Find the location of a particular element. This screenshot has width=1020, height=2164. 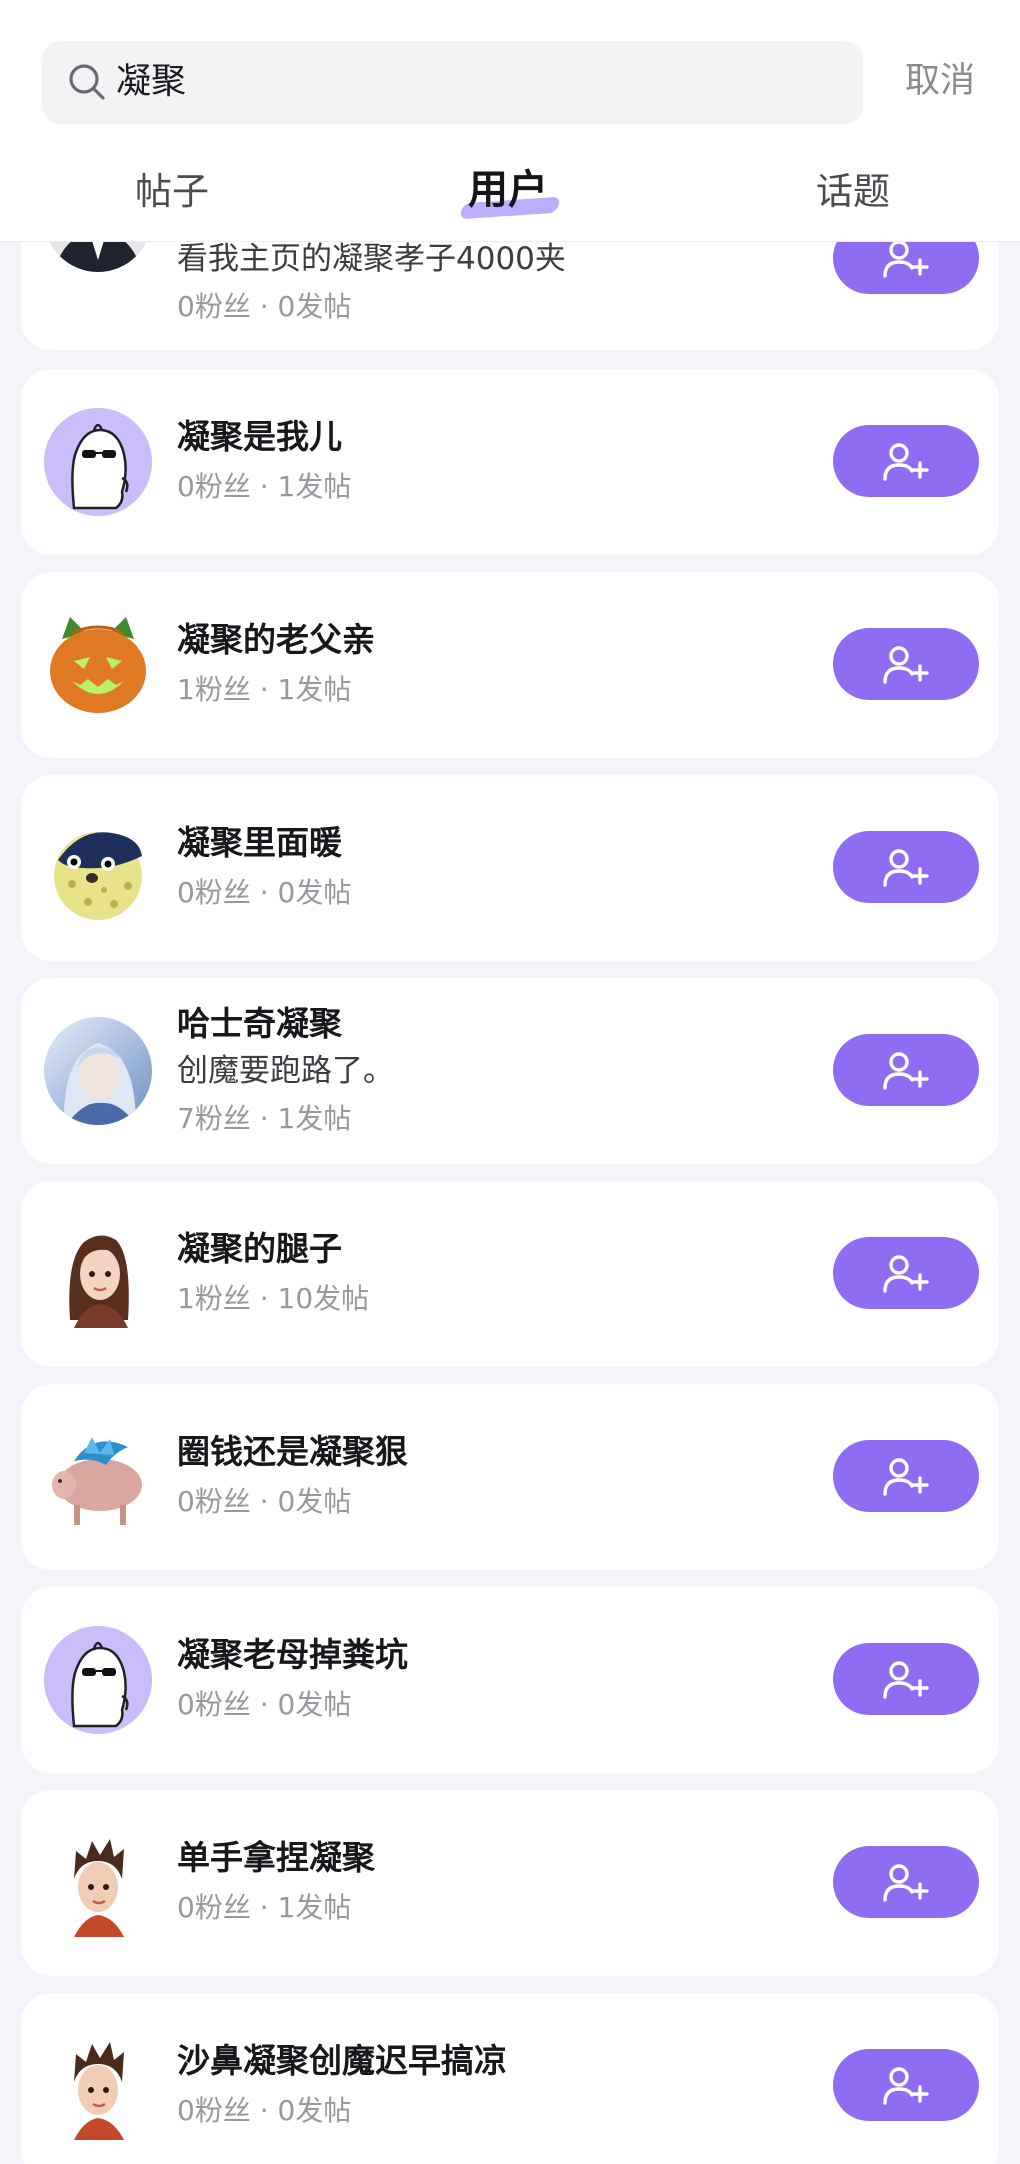

cancel-button: 取消 is located at coordinates (940, 81).